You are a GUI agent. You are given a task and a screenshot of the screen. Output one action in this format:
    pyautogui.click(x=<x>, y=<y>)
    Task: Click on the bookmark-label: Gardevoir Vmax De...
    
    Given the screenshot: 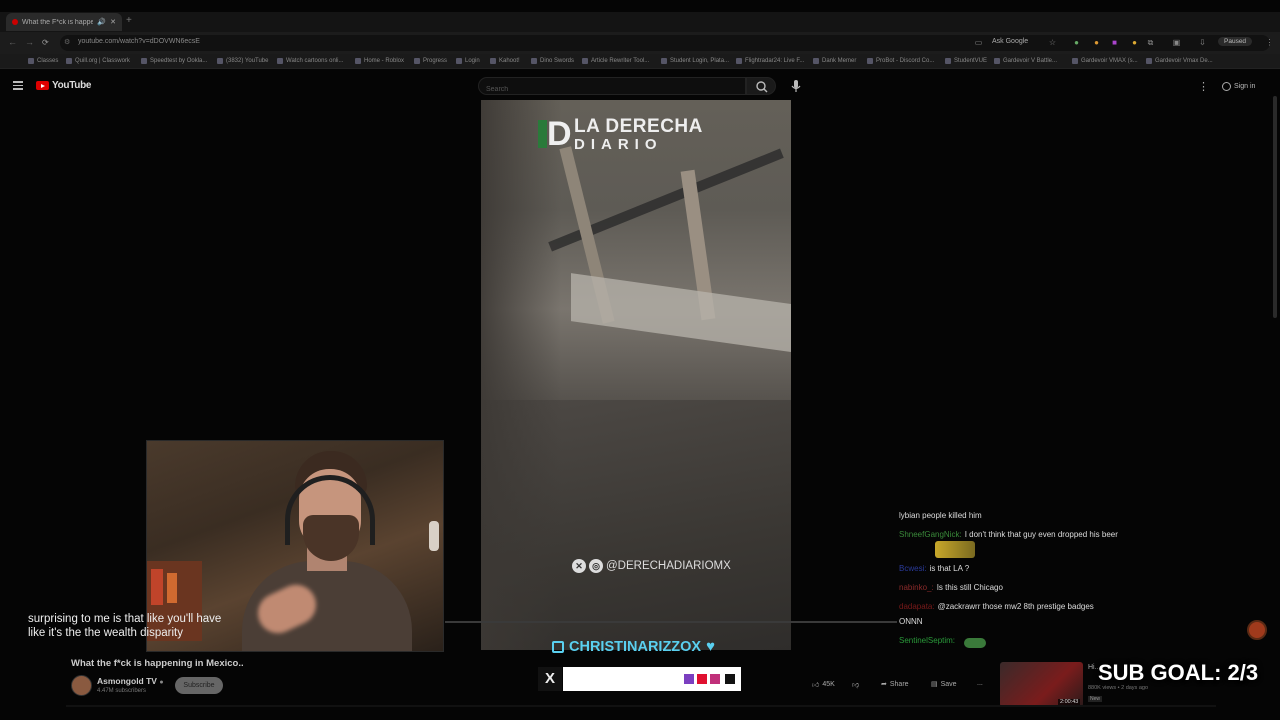 What is the action you would take?
    pyautogui.click(x=1184, y=61)
    